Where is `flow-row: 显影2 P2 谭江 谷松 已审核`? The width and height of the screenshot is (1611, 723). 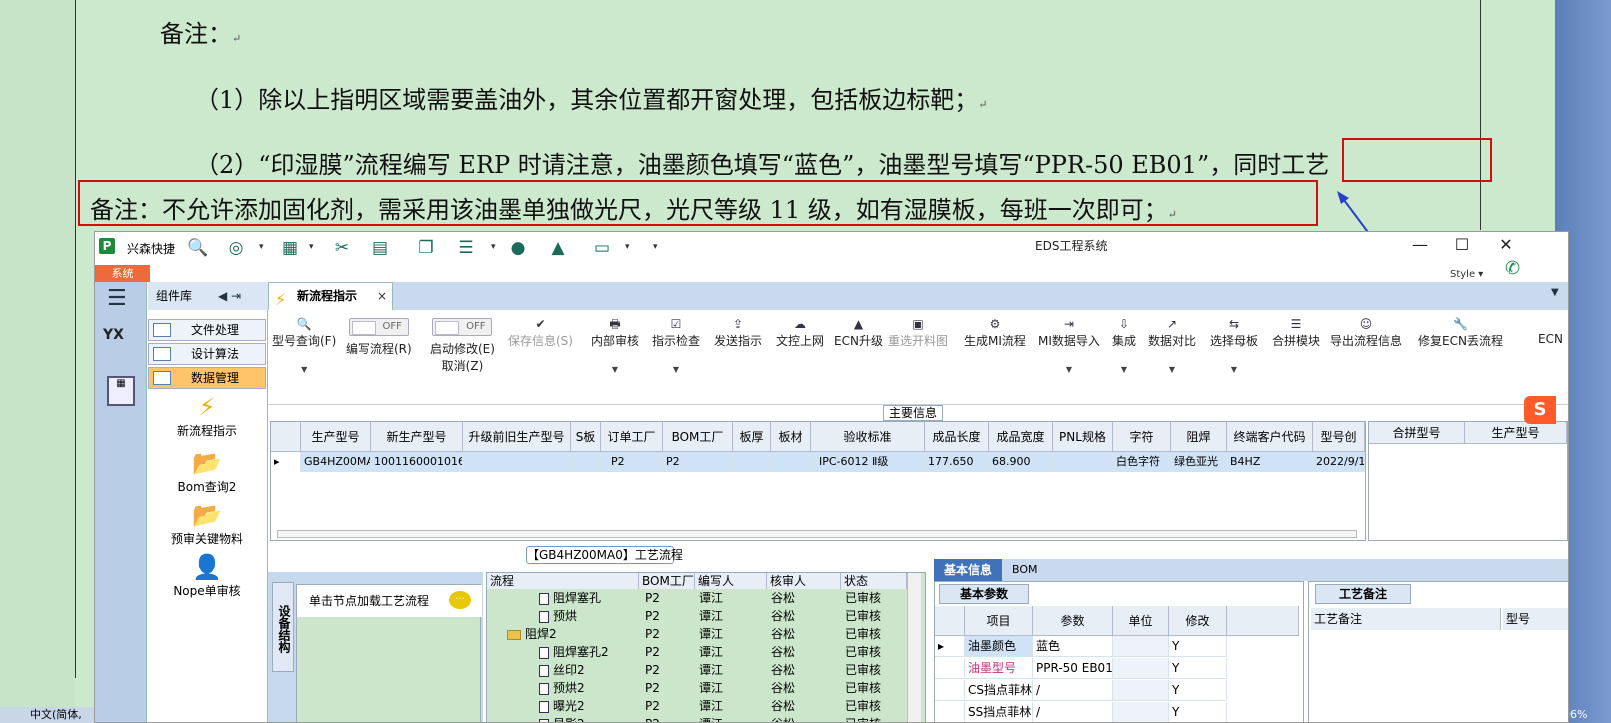
flow-row: 显影2 P2 谭江 谷松 已审核 is located at coordinates (697, 718).